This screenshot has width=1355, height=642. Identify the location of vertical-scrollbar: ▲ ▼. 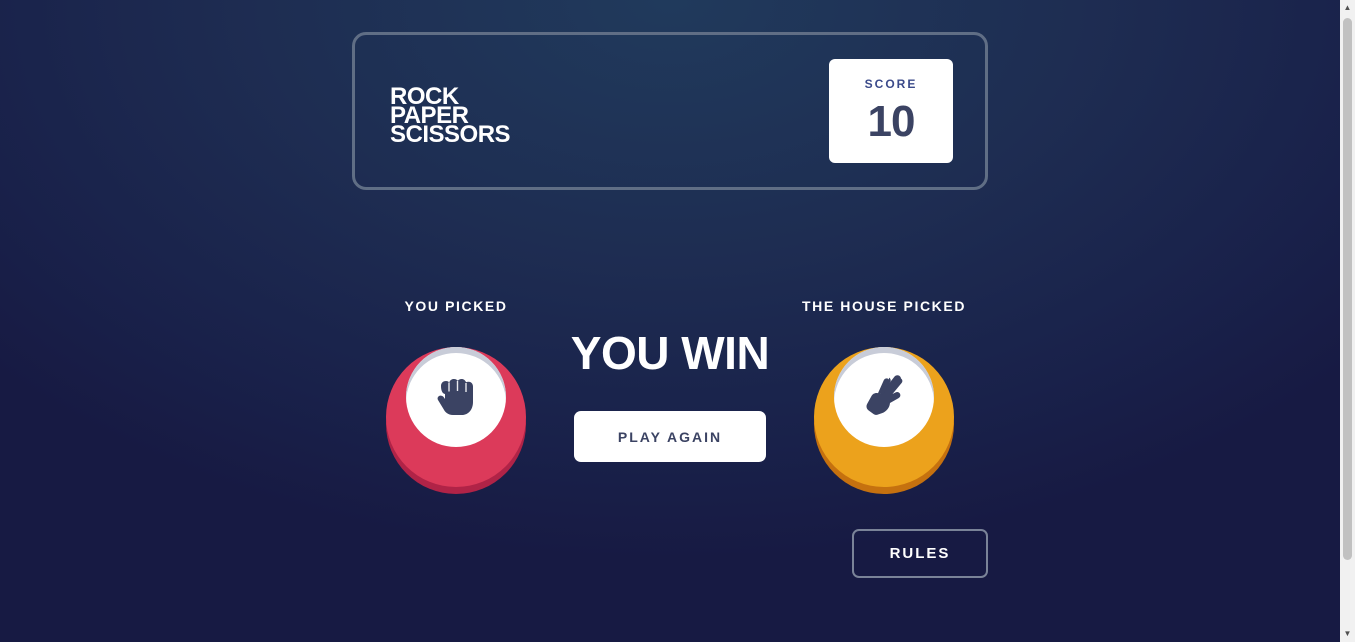
(1347, 321).